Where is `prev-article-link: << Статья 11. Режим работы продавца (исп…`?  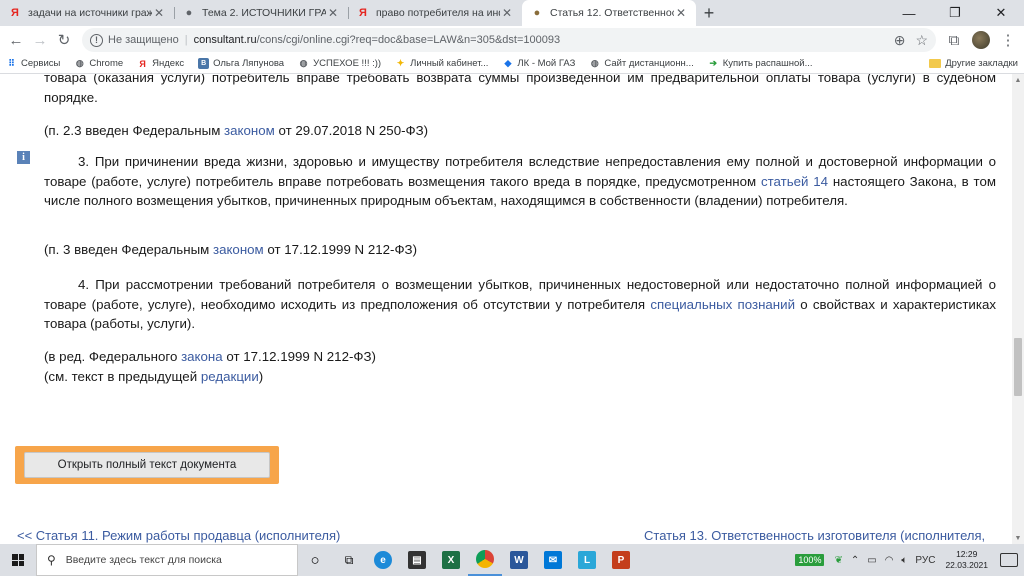
prev-article-link: << Статья 11. Режим работы продавца (исп… is located at coordinates (178, 535).